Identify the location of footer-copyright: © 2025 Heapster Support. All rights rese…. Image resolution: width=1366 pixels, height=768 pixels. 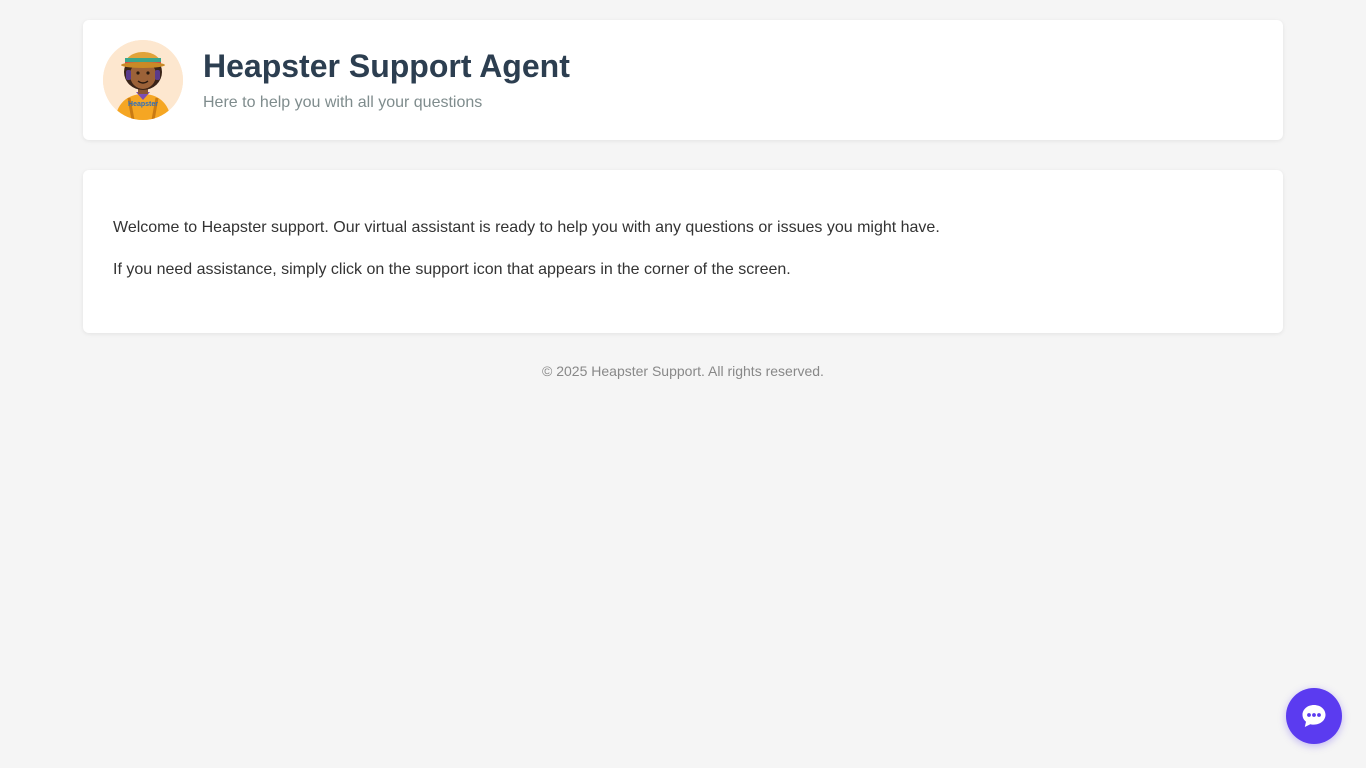
(683, 371).